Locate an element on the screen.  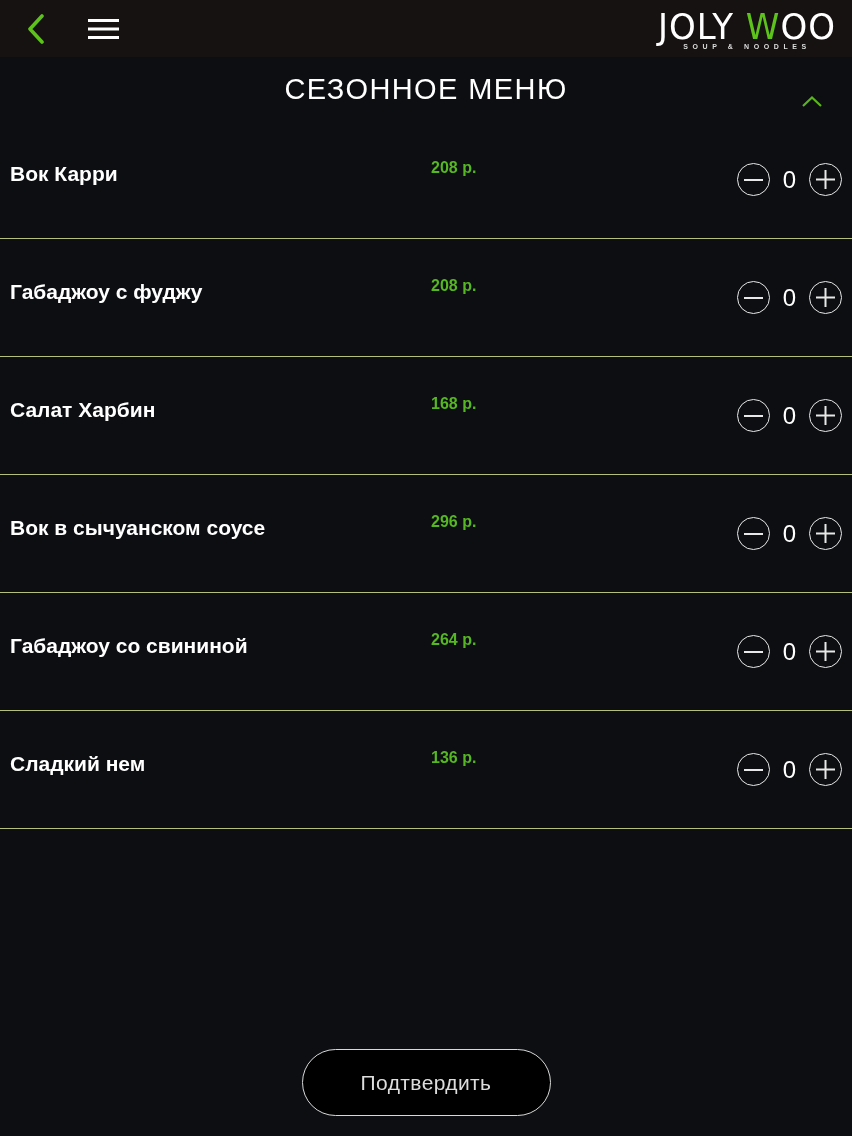
item-name: Габаджоу со свининой is located at coordinates (129, 646).